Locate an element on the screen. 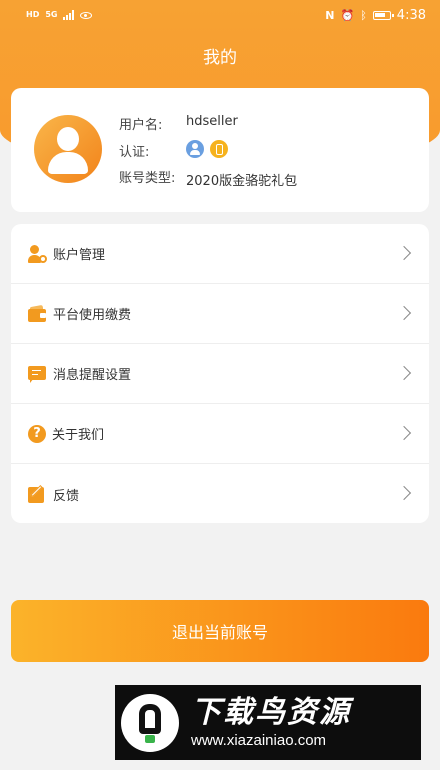 Image resolution: width=440 pixels, height=770 pixels. menu-item-account-manage: 账户管理 is located at coordinates (220, 254).